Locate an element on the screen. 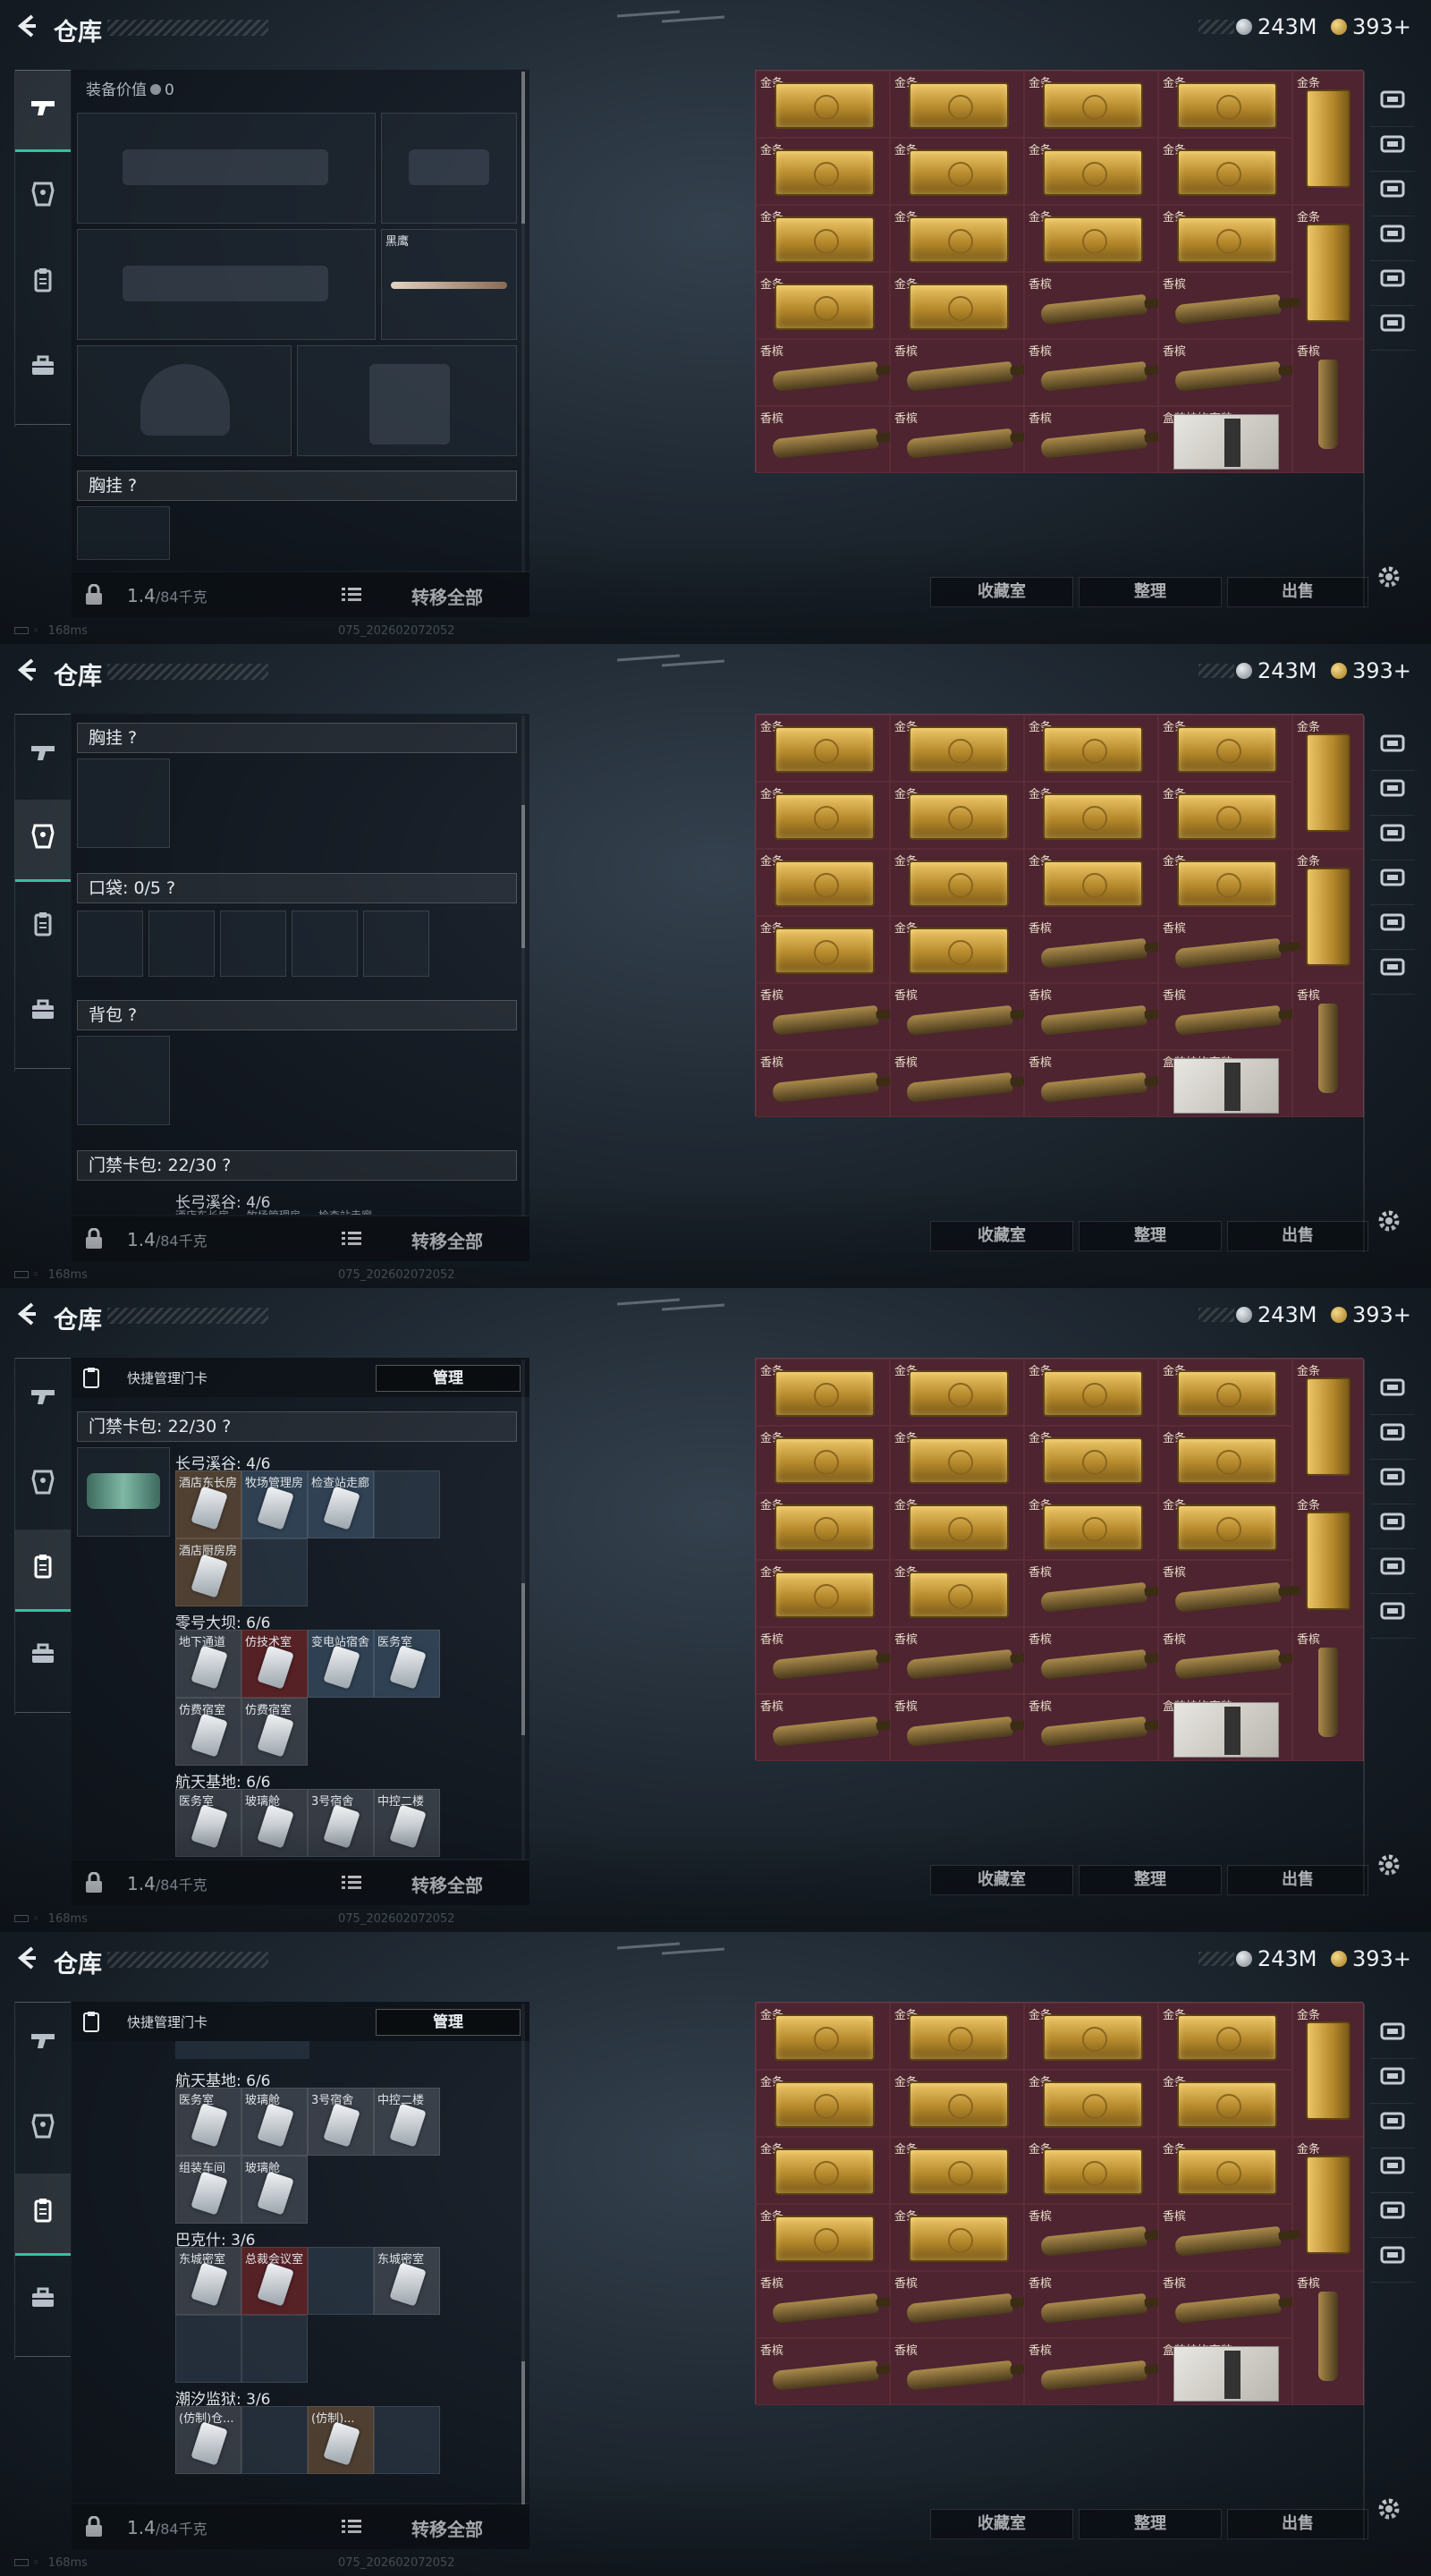  keycard-slot: 变电站宿舍 is located at coordinates (341, 1664).